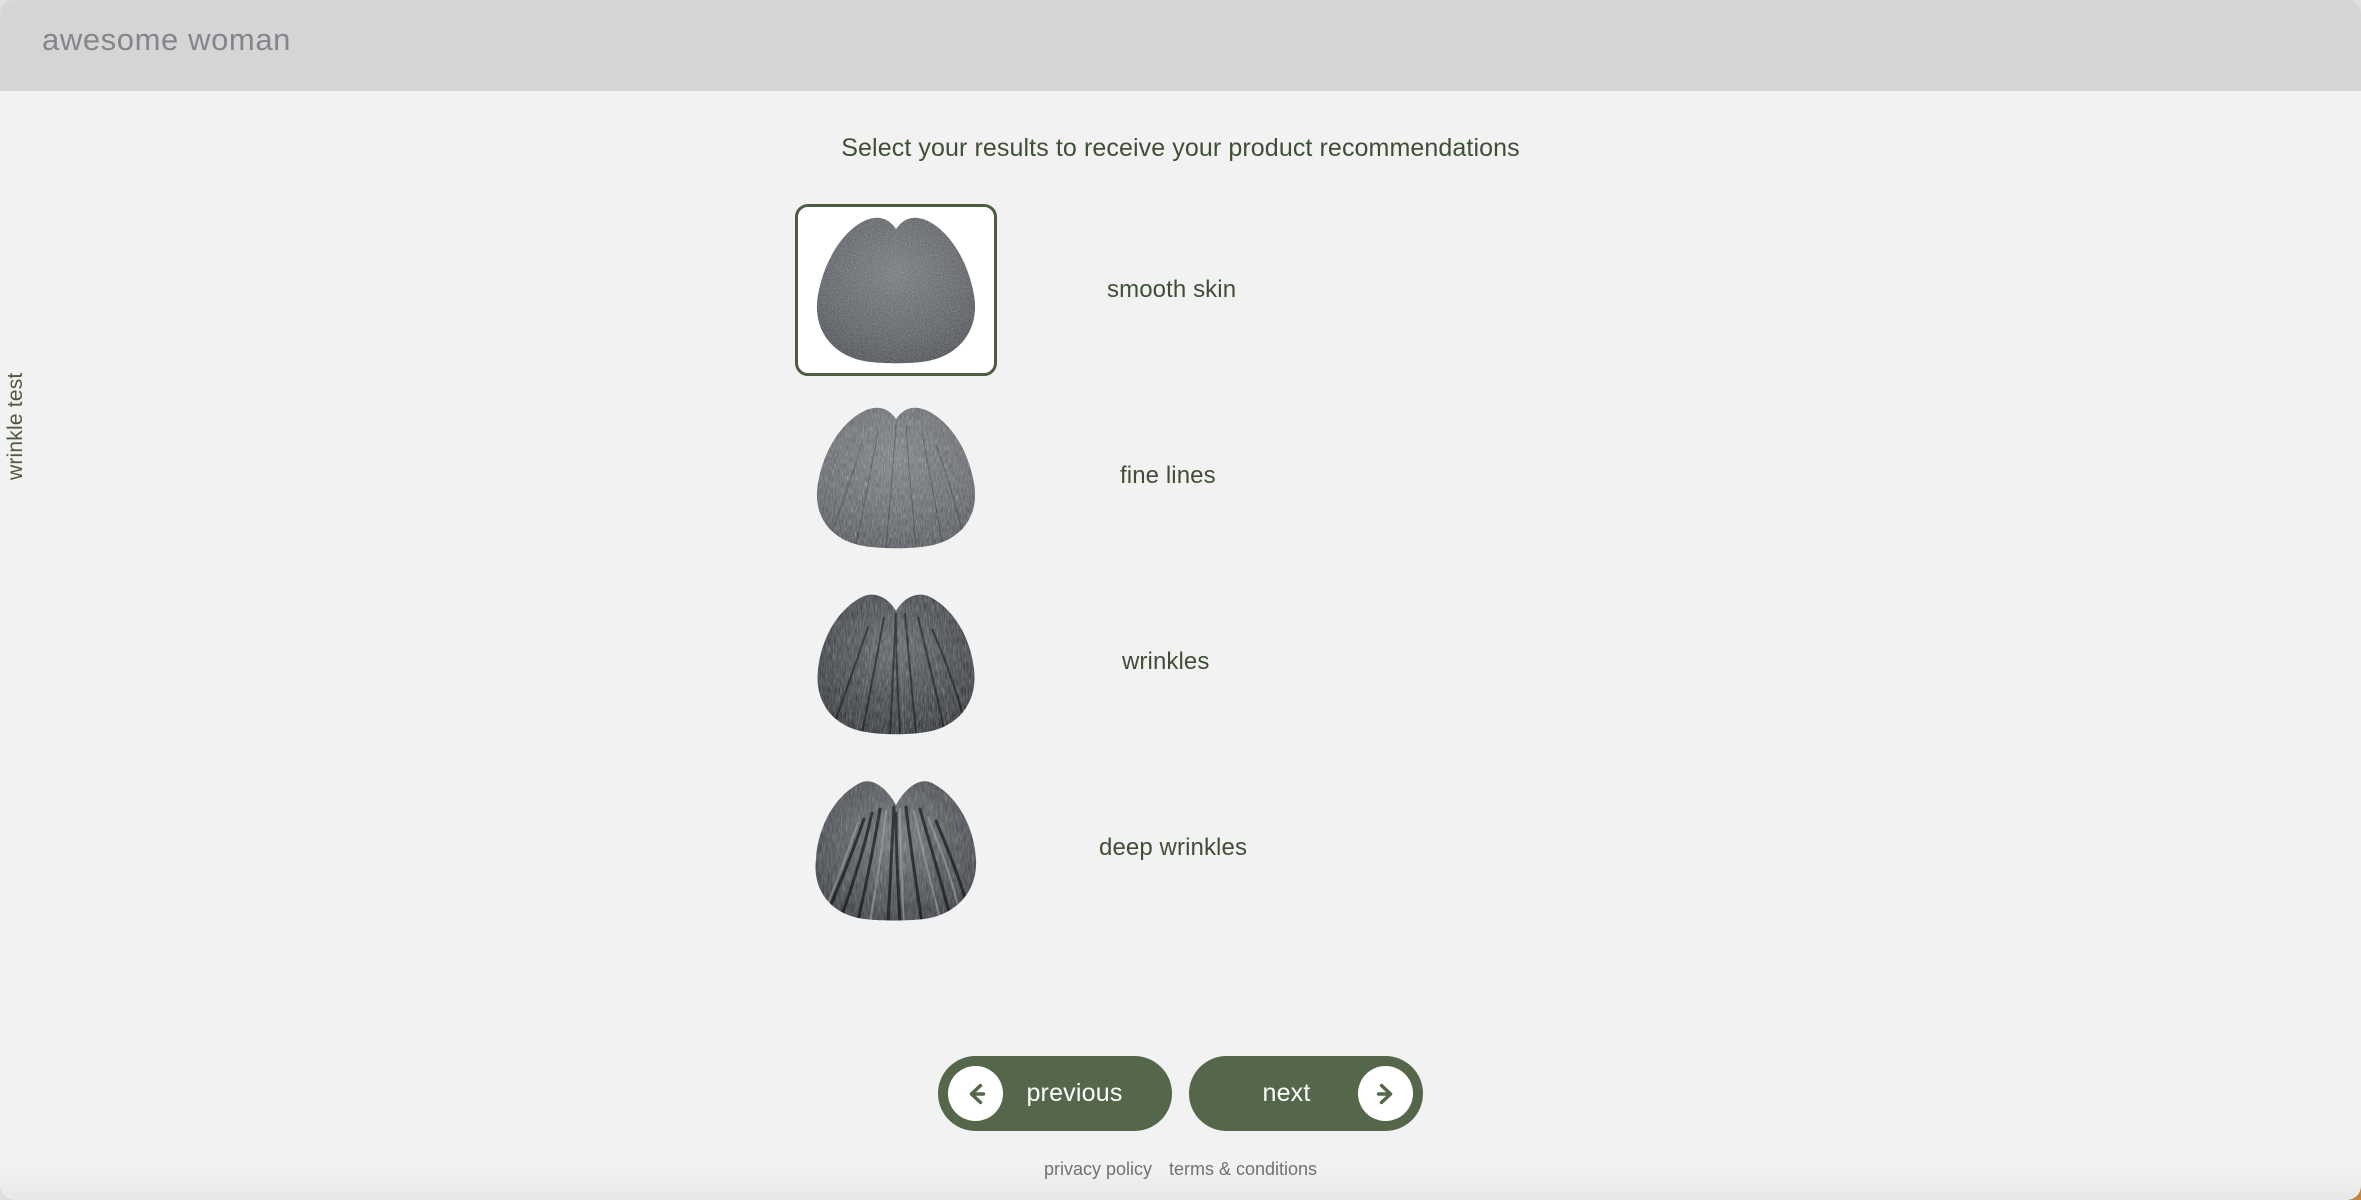  Describe the element at coordinates (1243, 662) in the screenshot. I see `option-row-wrinkles: wrinkles` at that location.